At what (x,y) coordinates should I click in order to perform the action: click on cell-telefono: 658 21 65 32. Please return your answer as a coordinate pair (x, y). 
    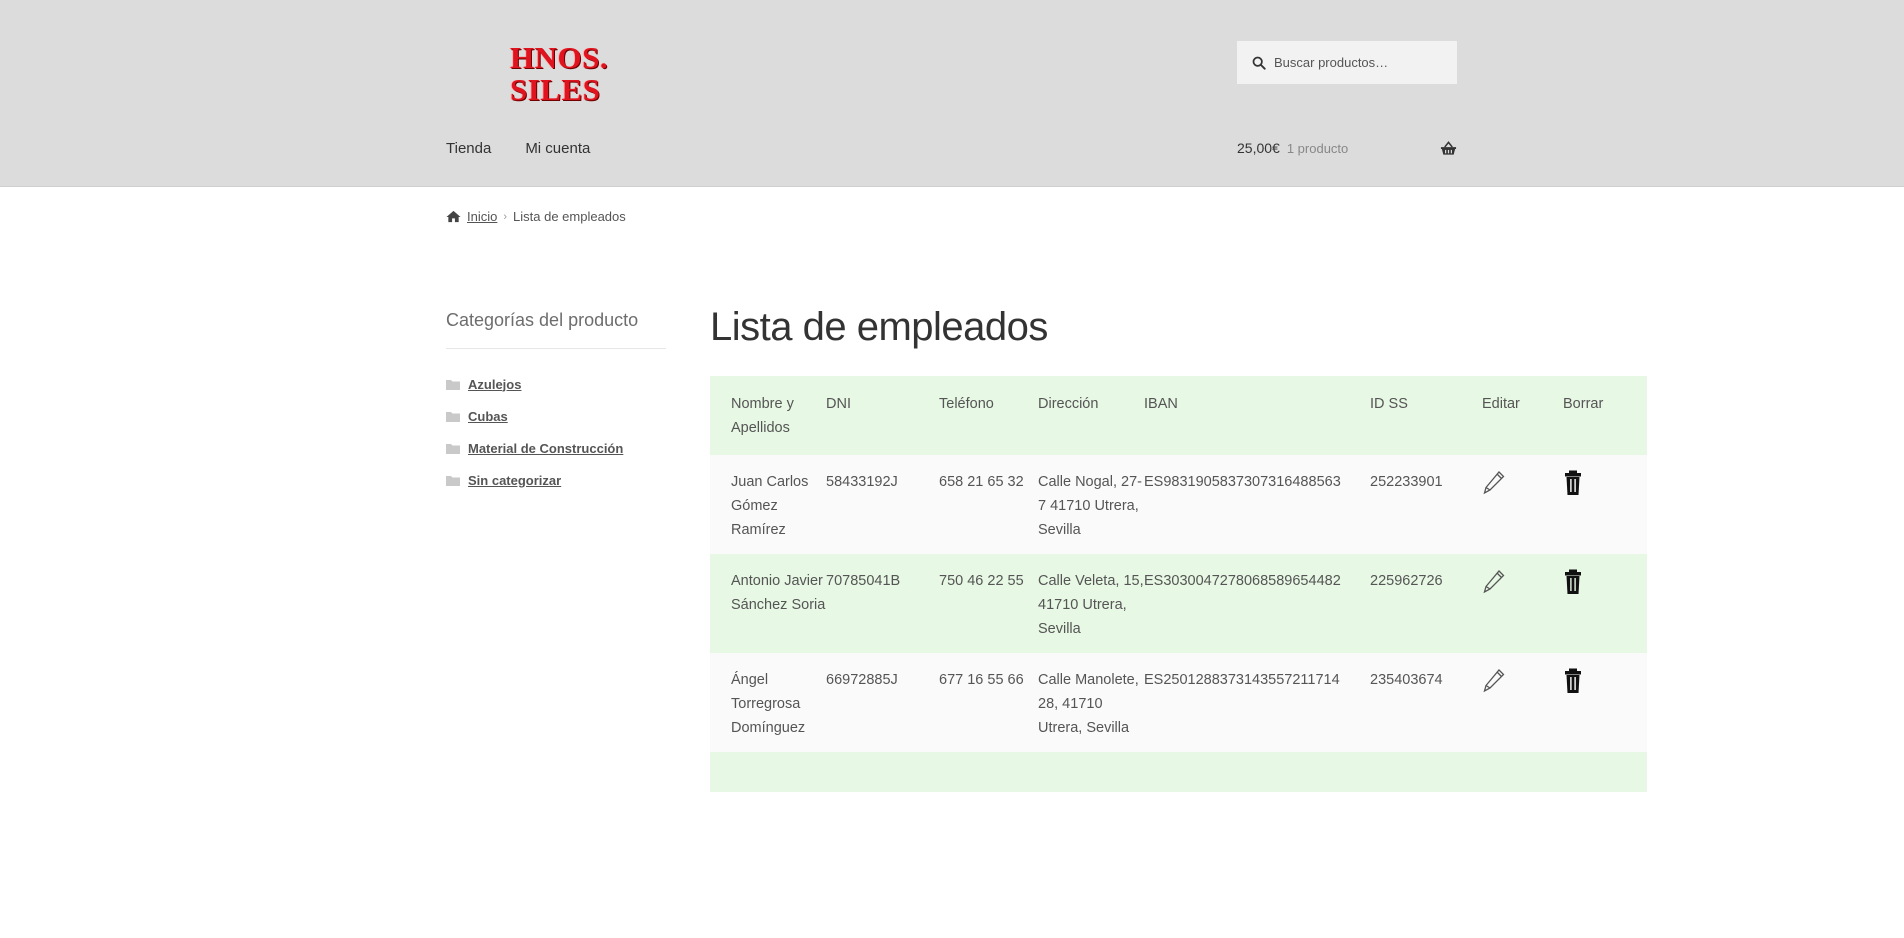
    Looking at the image, I should click on (981, 482).